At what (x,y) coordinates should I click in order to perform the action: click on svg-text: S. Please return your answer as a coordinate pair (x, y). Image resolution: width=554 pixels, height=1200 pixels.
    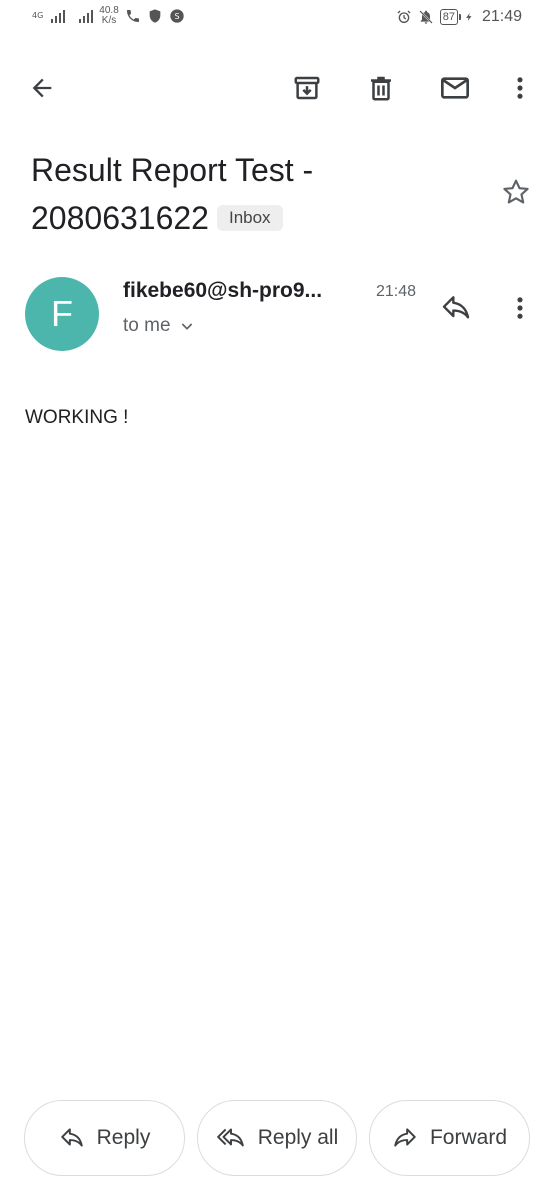
    Looking at the image, I should click on (176, 16).